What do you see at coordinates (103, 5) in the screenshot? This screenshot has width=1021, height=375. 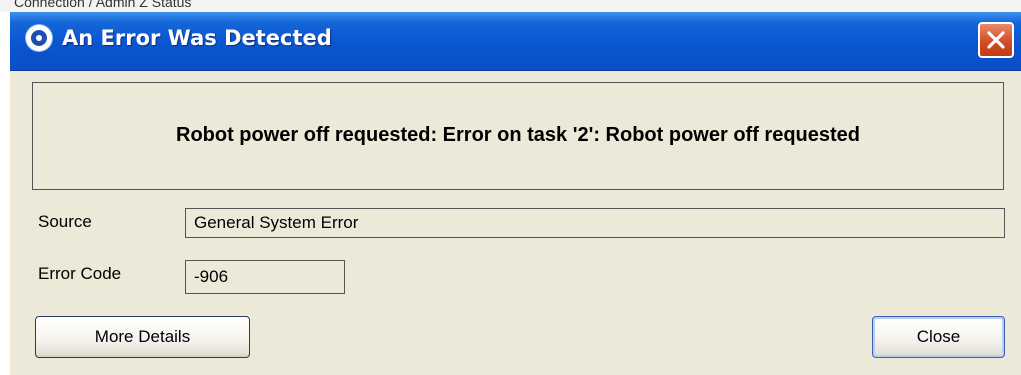 I see `background-toolbar-text: Connection / Admin Z Status` at bounding box center [103, 5].